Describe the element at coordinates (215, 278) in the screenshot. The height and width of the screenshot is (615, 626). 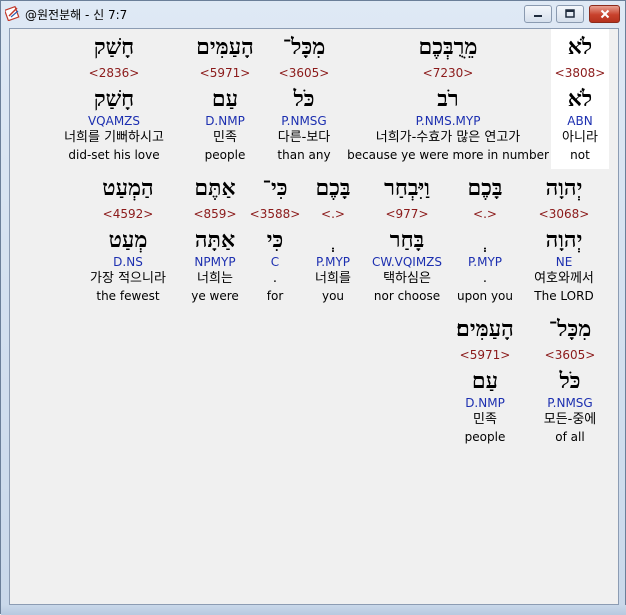
I see `korean-gloss: 너희는` at that location.